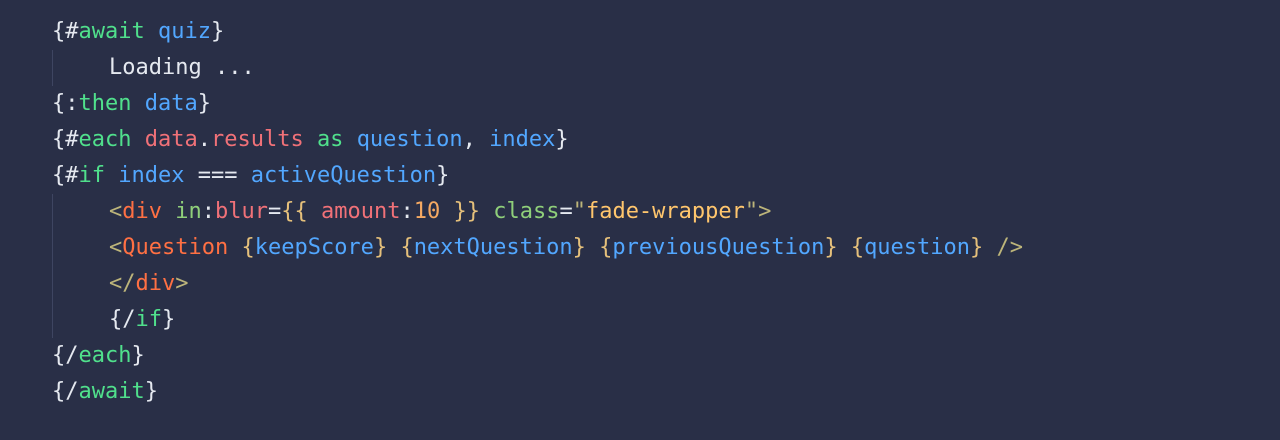 This screenshot has height=440, width=1280. What do you see at coordinates (175, 247) in the screenshot?
I see `code-token: Question` at bounding box center [175, 247].